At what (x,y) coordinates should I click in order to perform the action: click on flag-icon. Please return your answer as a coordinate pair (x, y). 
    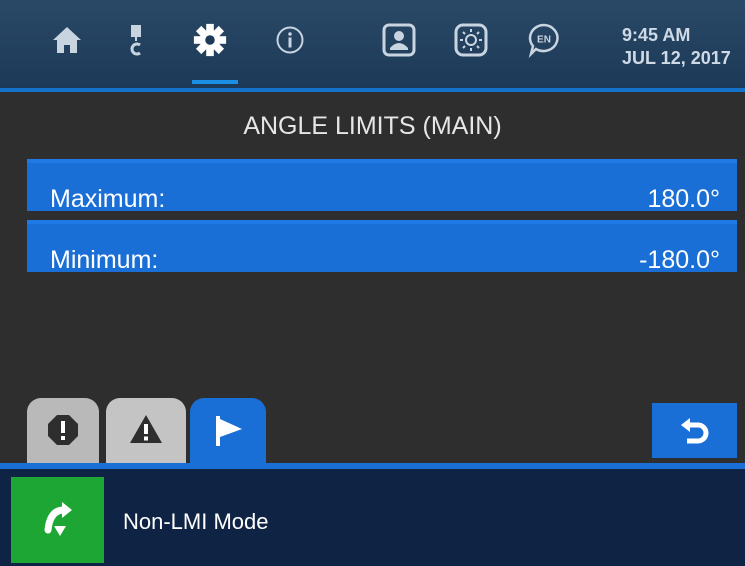
    Looking at the image, I should click on (228, 433).